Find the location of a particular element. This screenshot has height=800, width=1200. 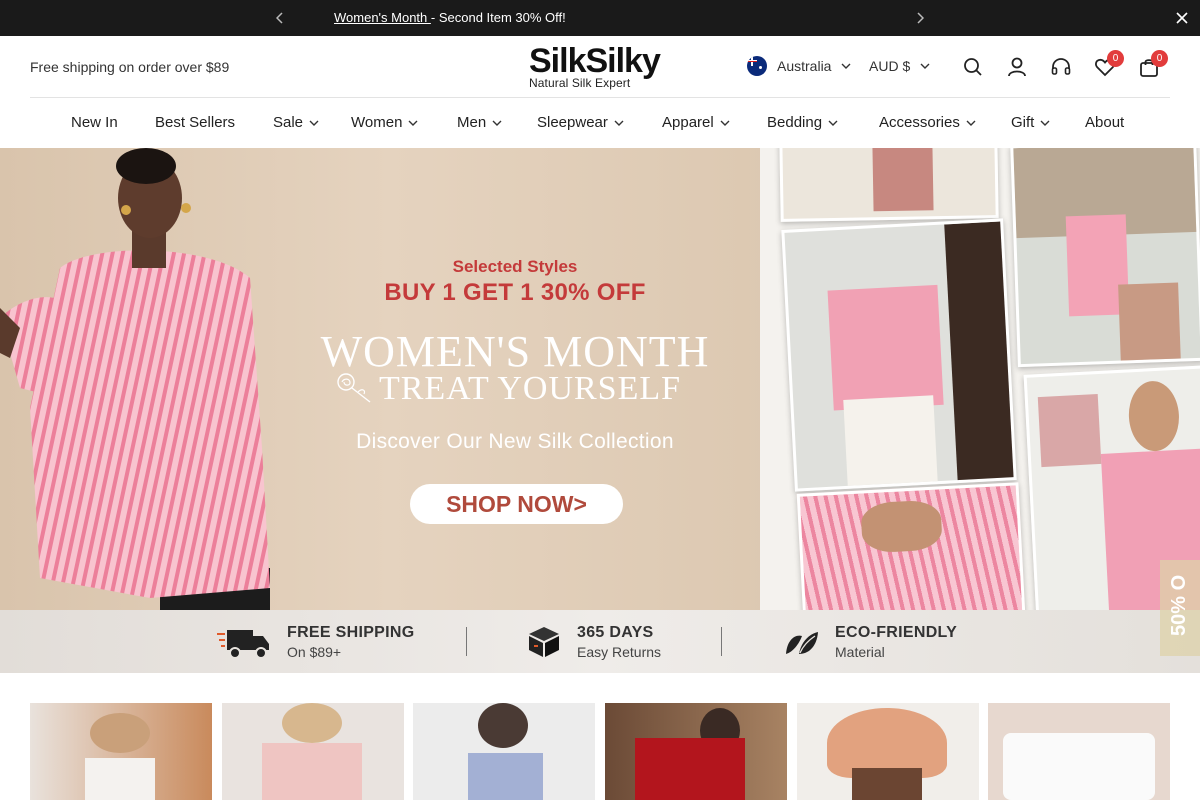

discount-side-tab-label: 50% O is located at coordinates (1179, 605).